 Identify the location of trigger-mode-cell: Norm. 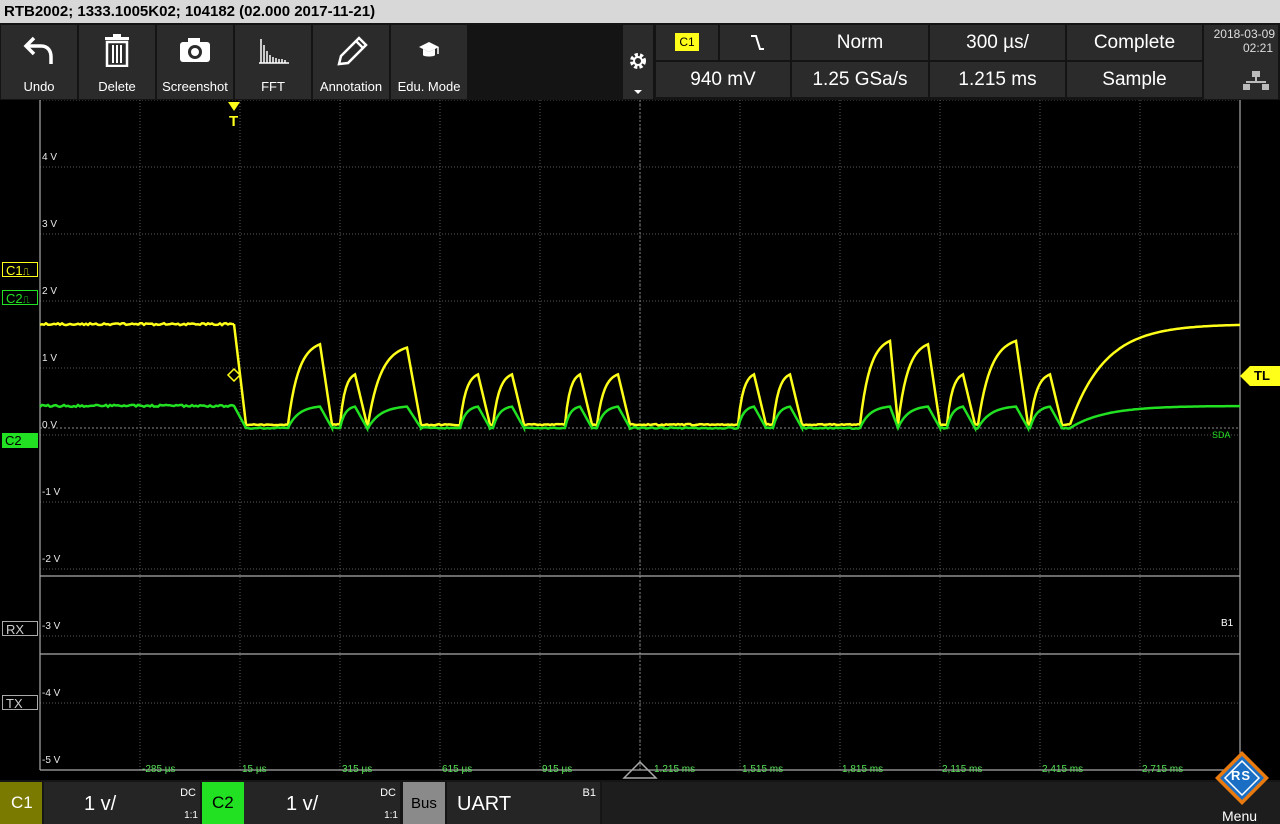
(860, 42).